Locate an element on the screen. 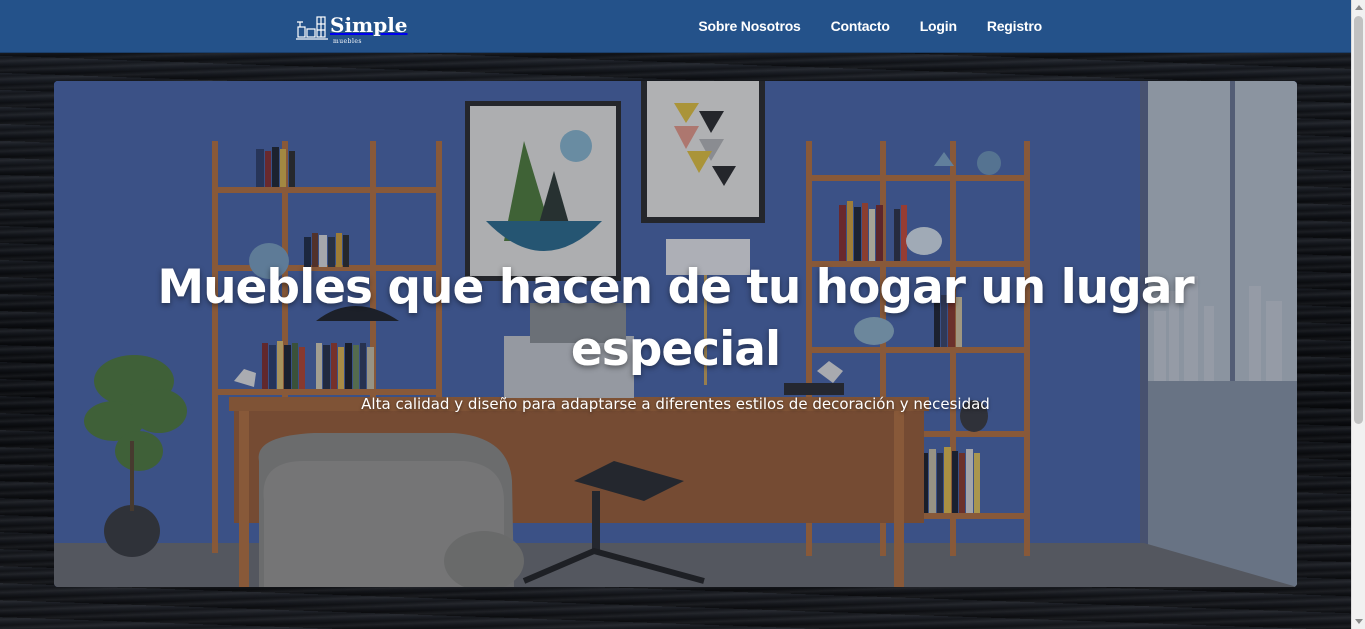  nav-link-login: Login is located at coordinates (938, 26).